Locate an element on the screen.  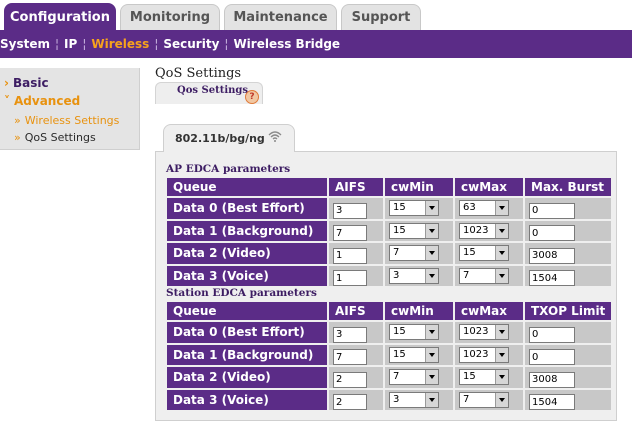
cwmax-cell: 1023 is located at coordinates (489, 332).